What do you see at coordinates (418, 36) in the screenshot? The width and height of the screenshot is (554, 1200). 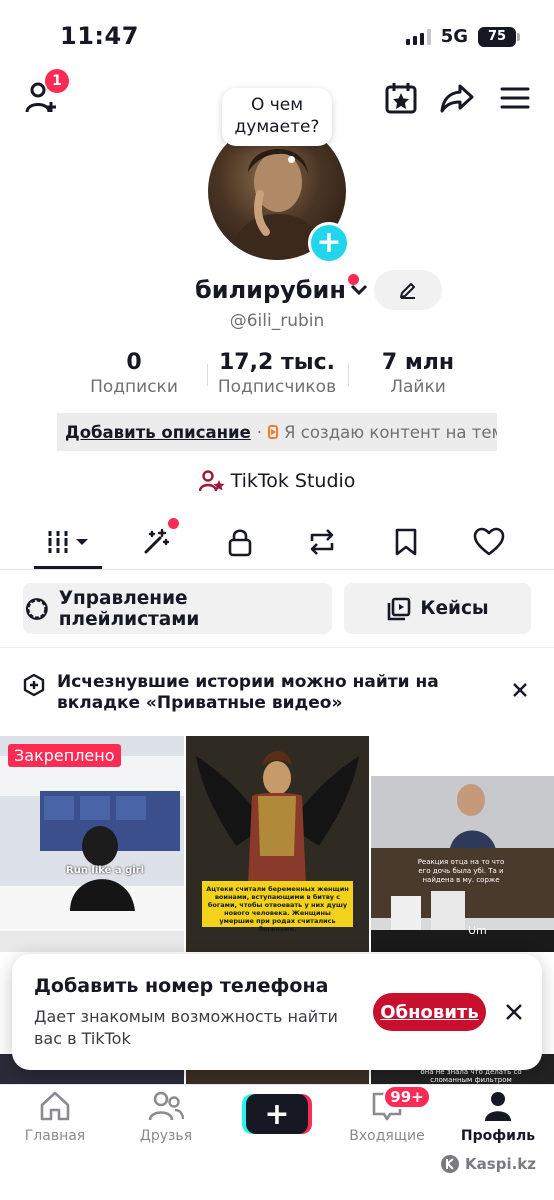 I see `signal-icon` at bounding box center [418, 36].